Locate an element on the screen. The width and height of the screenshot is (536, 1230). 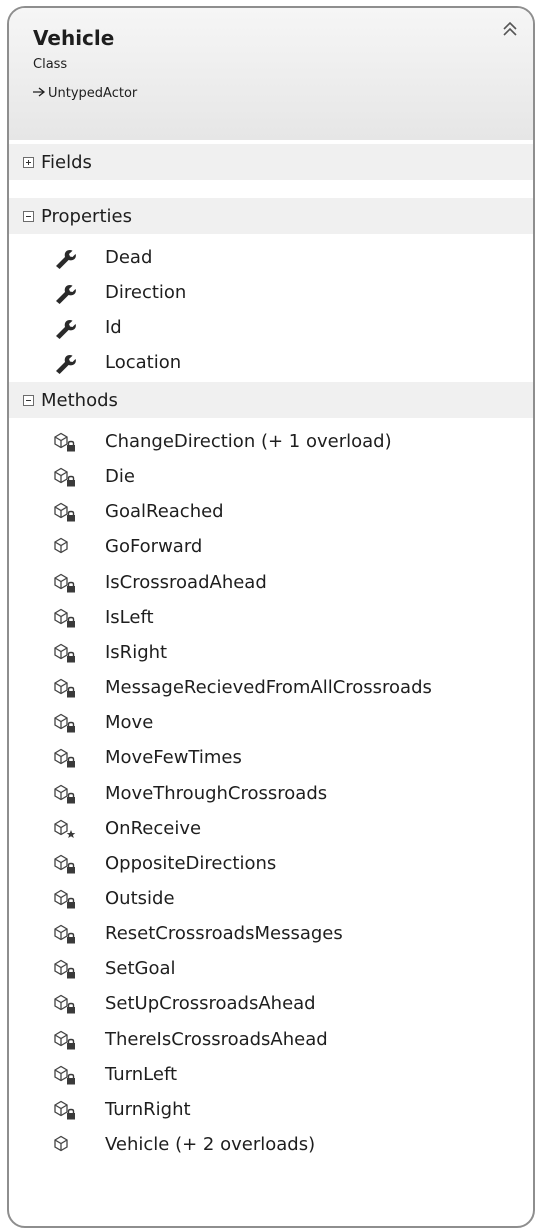
method-item: GoForward is located at coordinates (271, 547).